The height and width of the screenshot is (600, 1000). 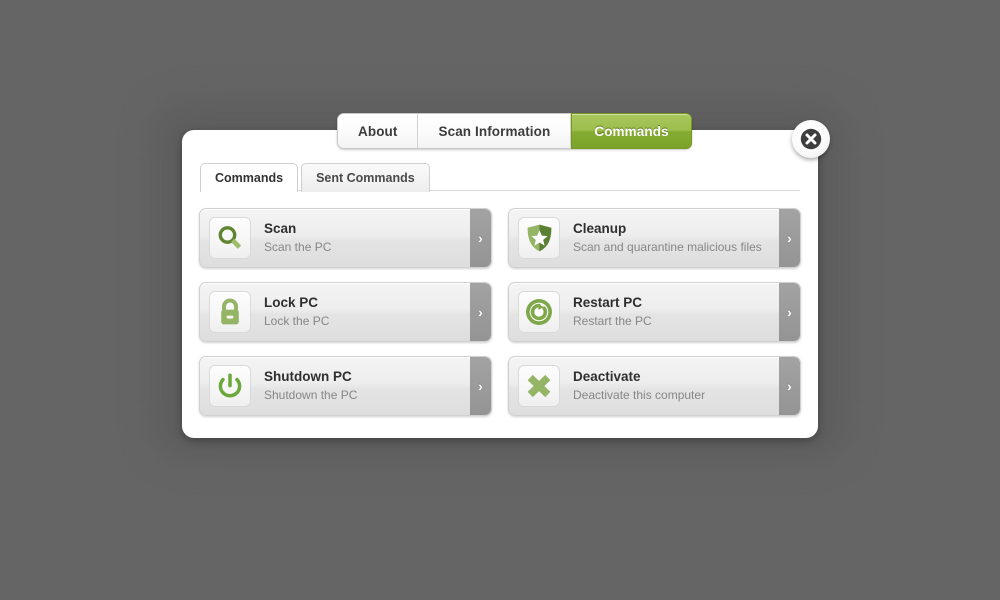 I want to click on command-text: Lock PC Lock the PC, so click(x=377, y=312).